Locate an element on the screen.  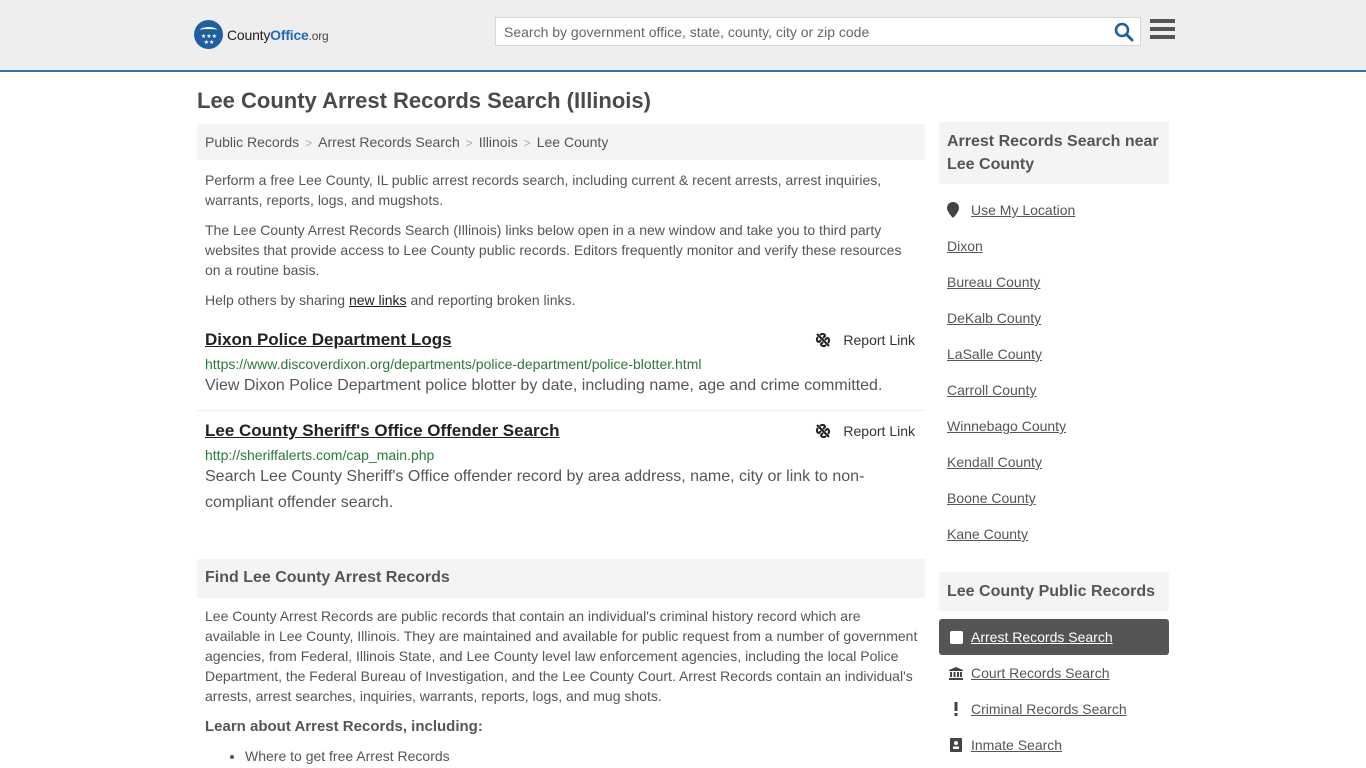
new-links-link: new links is located at coordinates (378, 300).